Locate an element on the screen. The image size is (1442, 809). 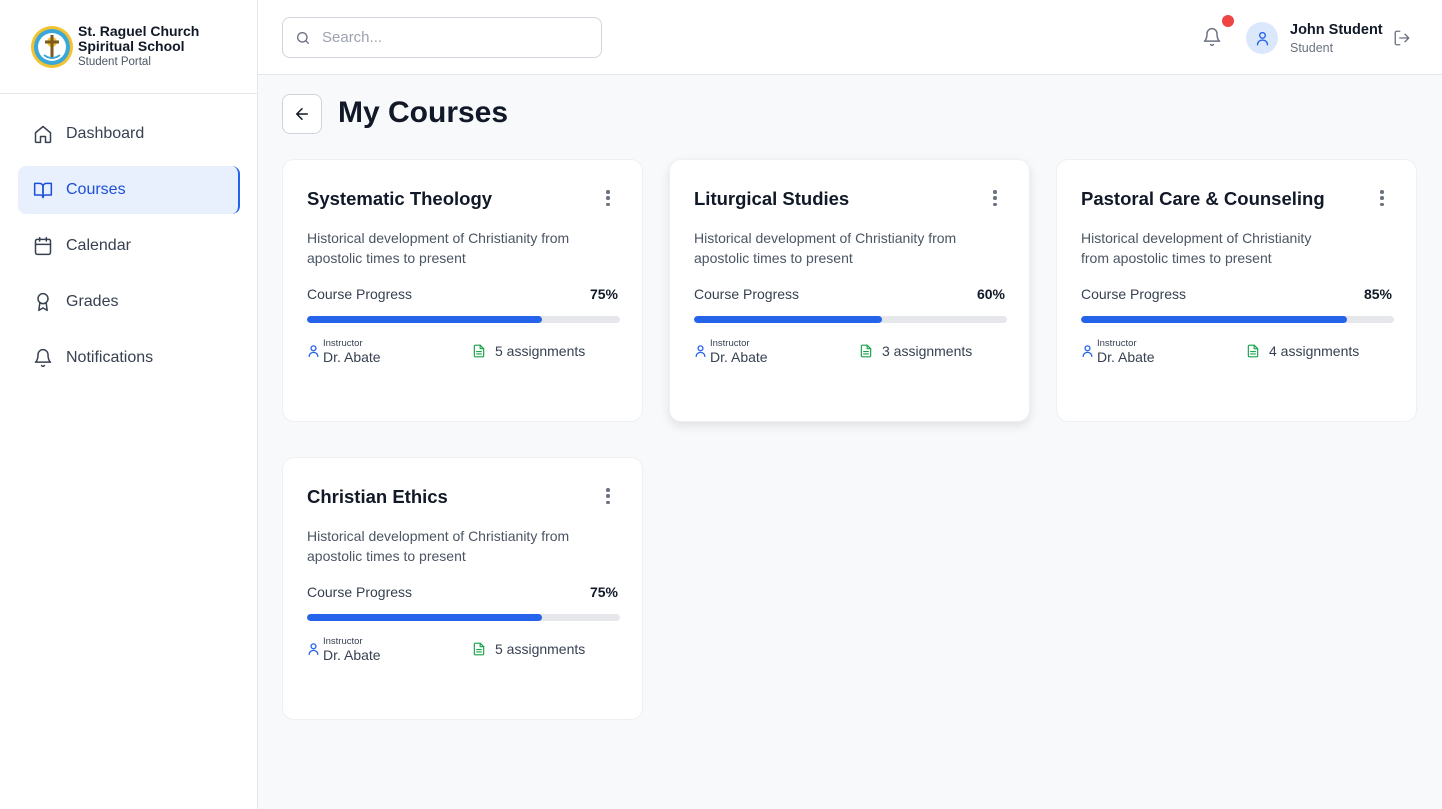
portal-subtitle: Student Portal is located at coordinates (114, 62).